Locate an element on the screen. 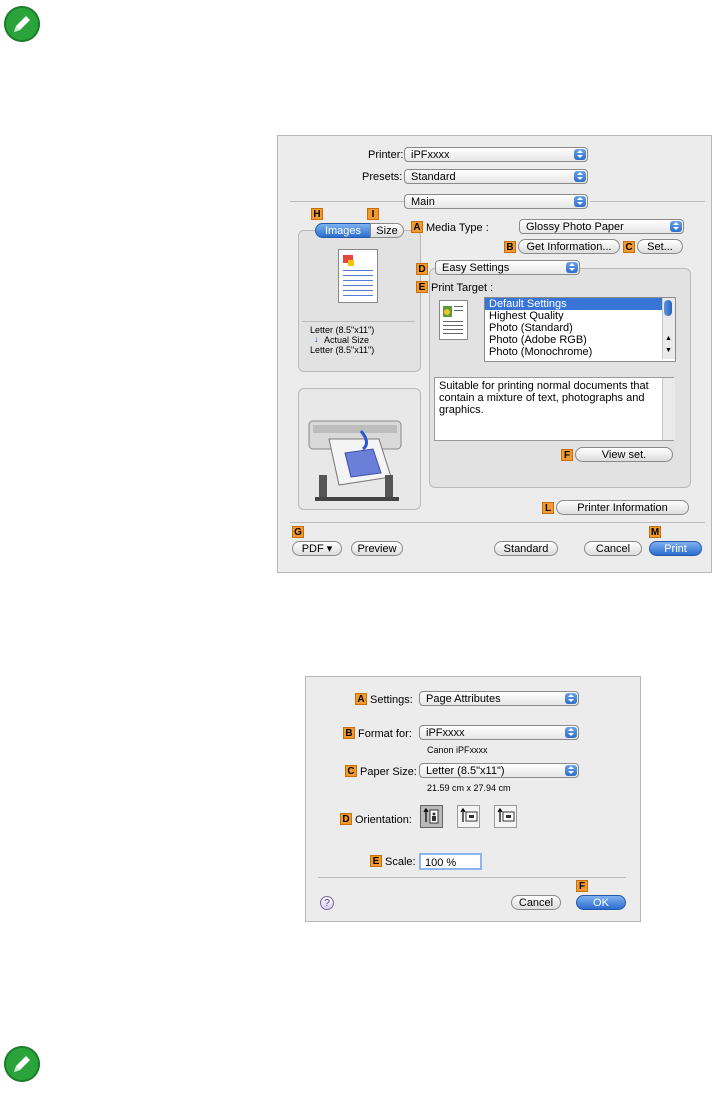 The width and height of the screenshot is (717, 1095). orientation-landscape-icon is located at coordinates (468, 816).